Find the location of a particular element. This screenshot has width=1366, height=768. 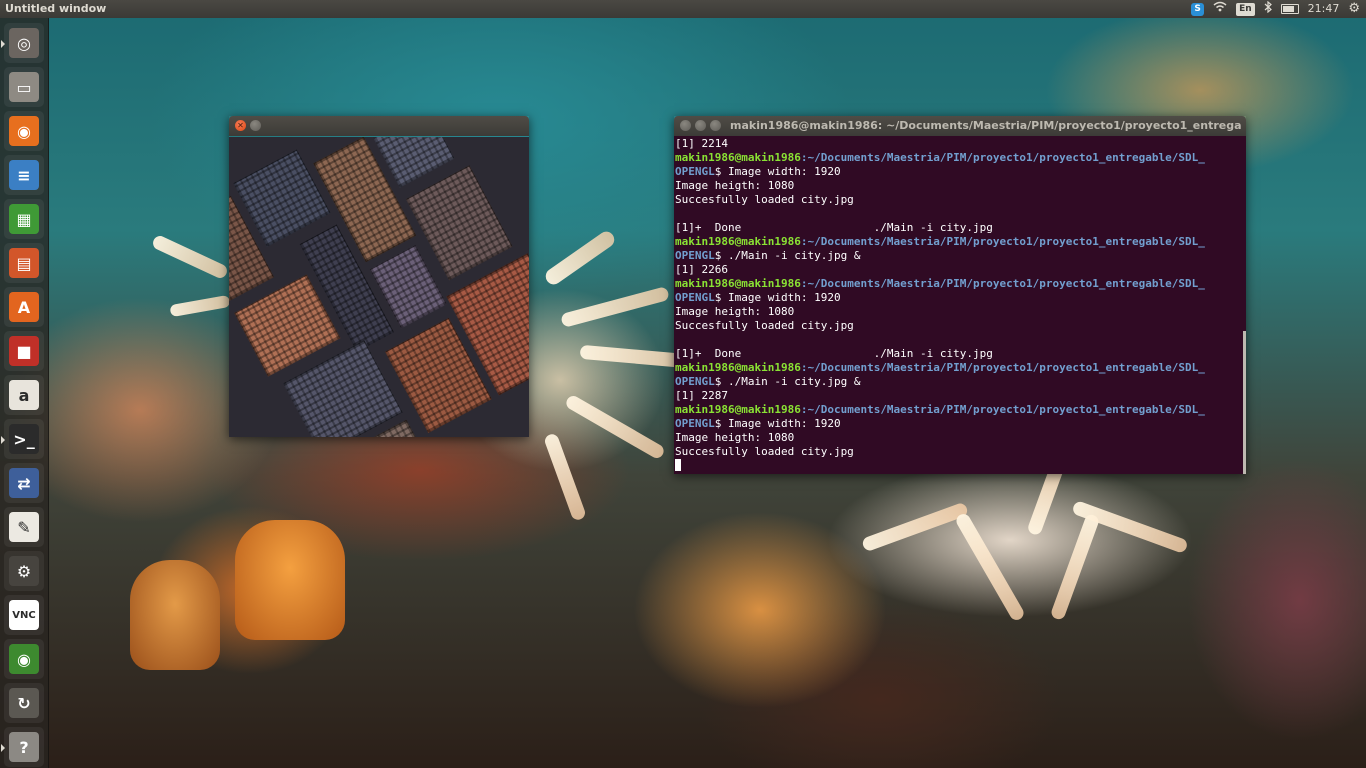

launcher-item-unknown-app: ? is located at coordinates (22, 747).